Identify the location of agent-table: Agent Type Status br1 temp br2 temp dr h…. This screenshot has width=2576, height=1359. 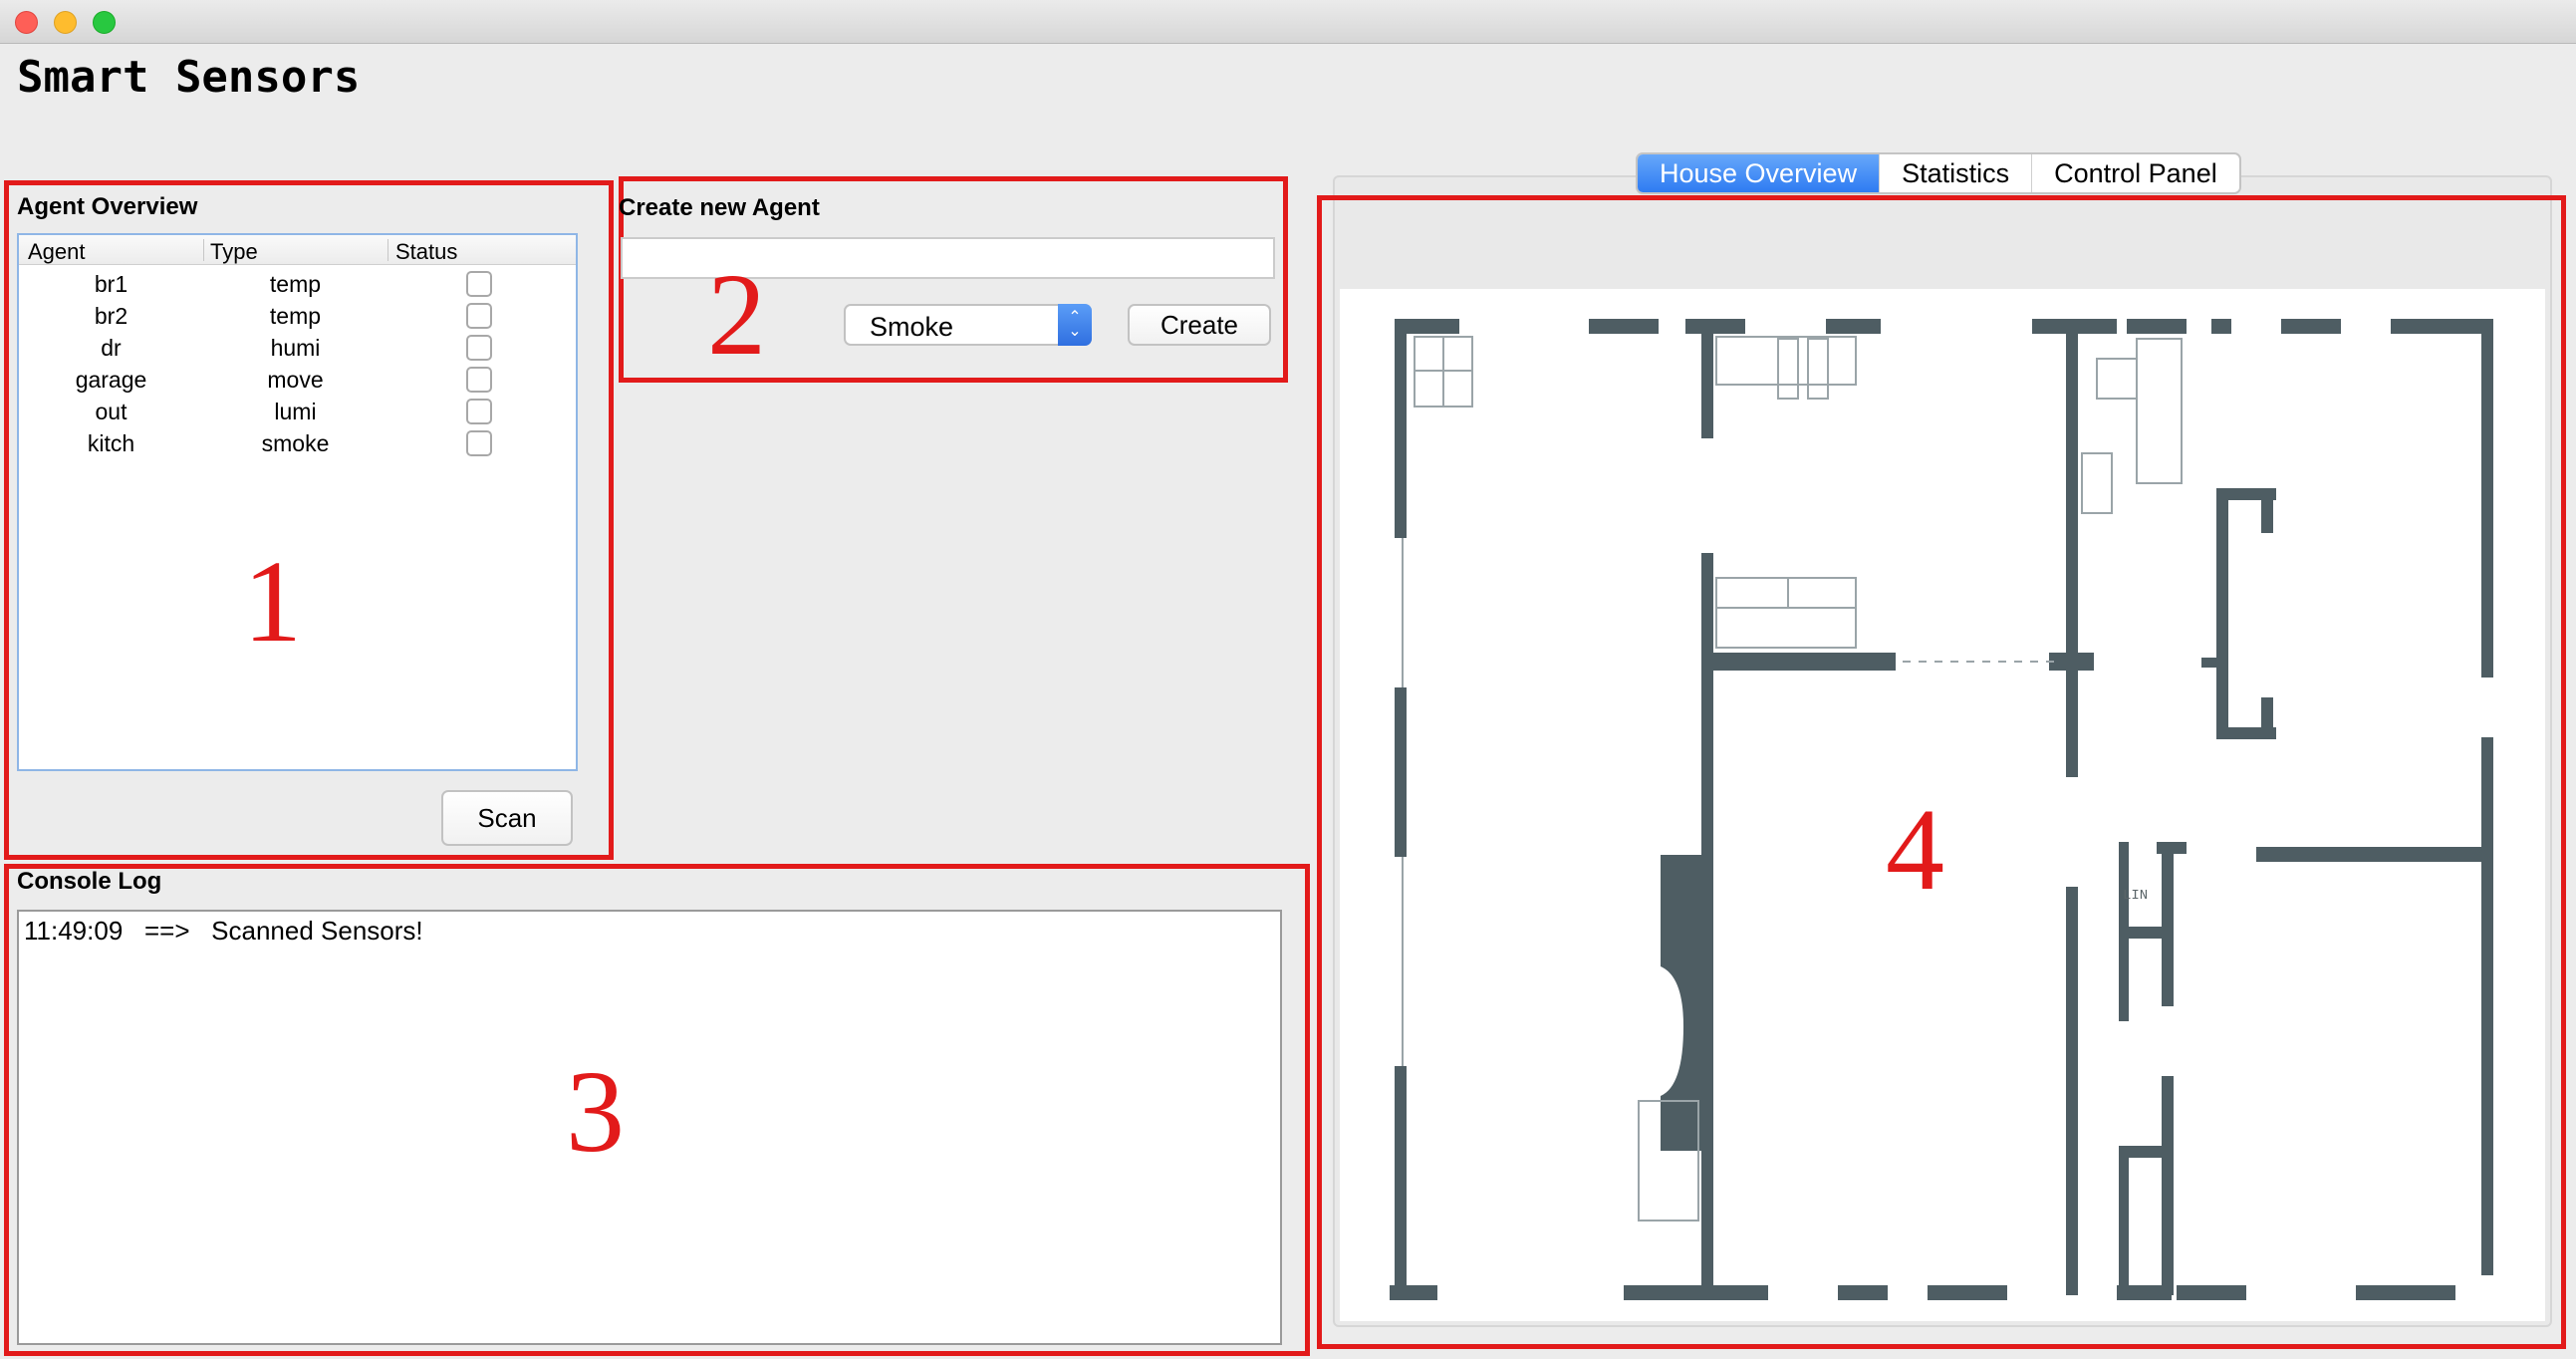
(297, 502).